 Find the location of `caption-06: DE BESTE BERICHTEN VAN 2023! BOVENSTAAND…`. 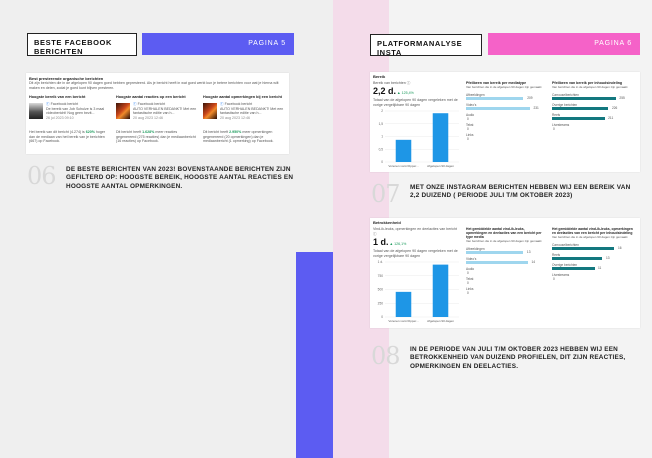

caption-06: DE BESTE BERICHTEN VAN 2023! BOVENSTAAND… is located at coordinates (180, 178).